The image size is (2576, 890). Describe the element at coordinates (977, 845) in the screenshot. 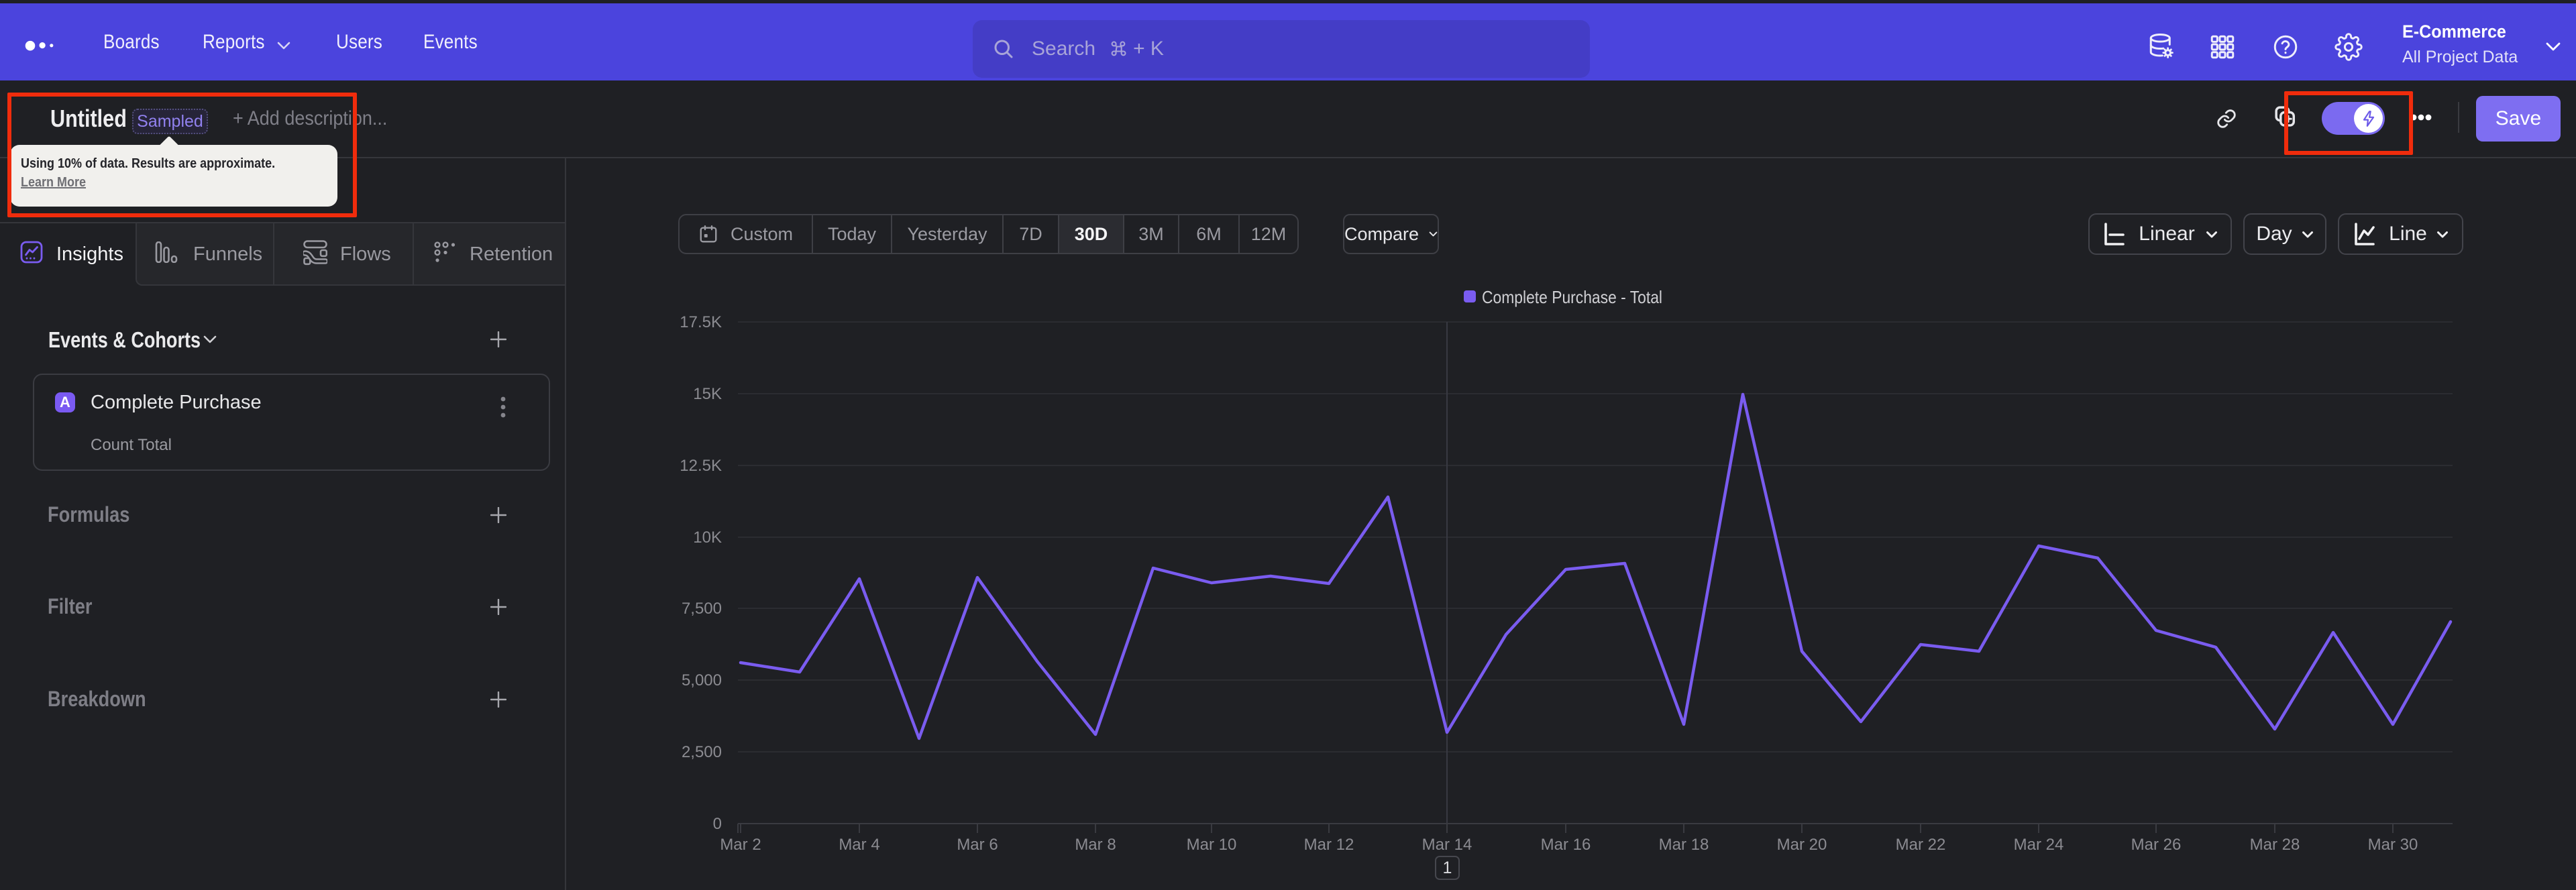

I see `svg-text: Mar 6` at that location.